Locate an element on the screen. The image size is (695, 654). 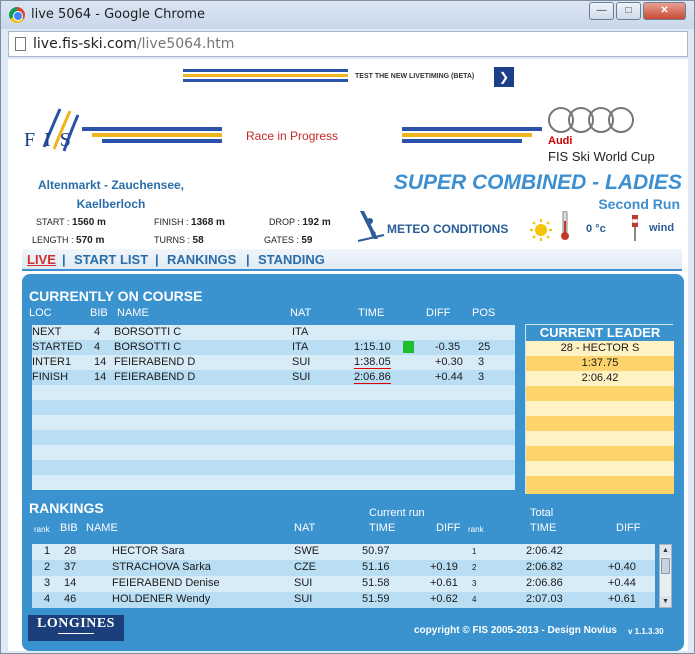
minimize-button: — is located at coordinates (601, 11).